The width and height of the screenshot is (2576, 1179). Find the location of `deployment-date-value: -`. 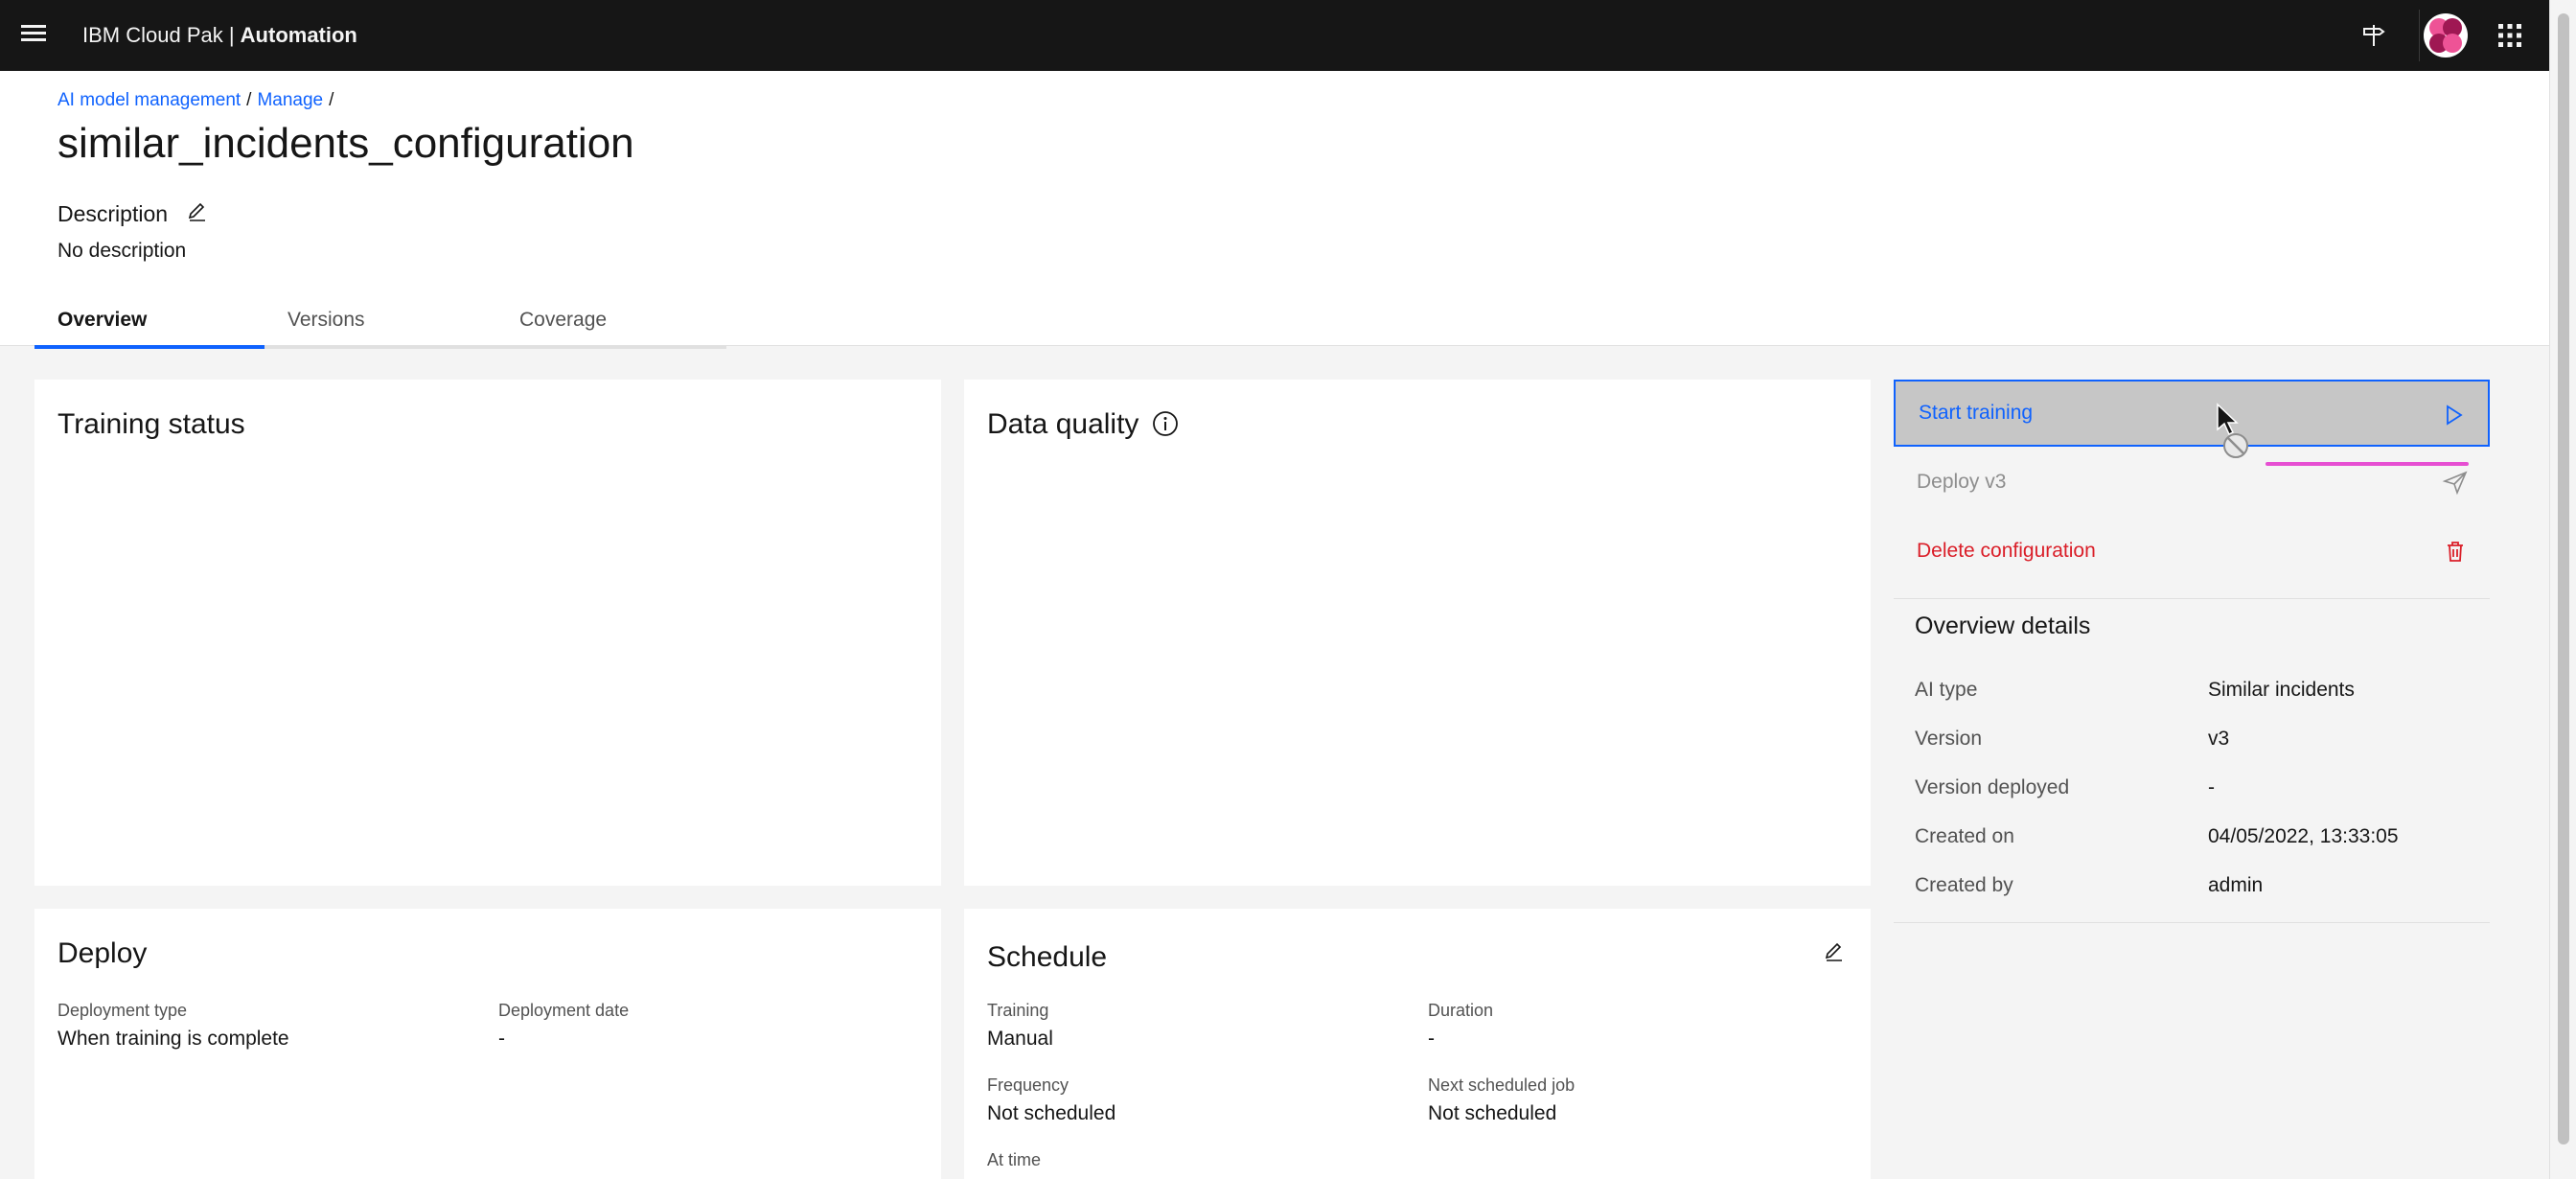

deployment-date-value: - is located at coordinates (502, 1039).